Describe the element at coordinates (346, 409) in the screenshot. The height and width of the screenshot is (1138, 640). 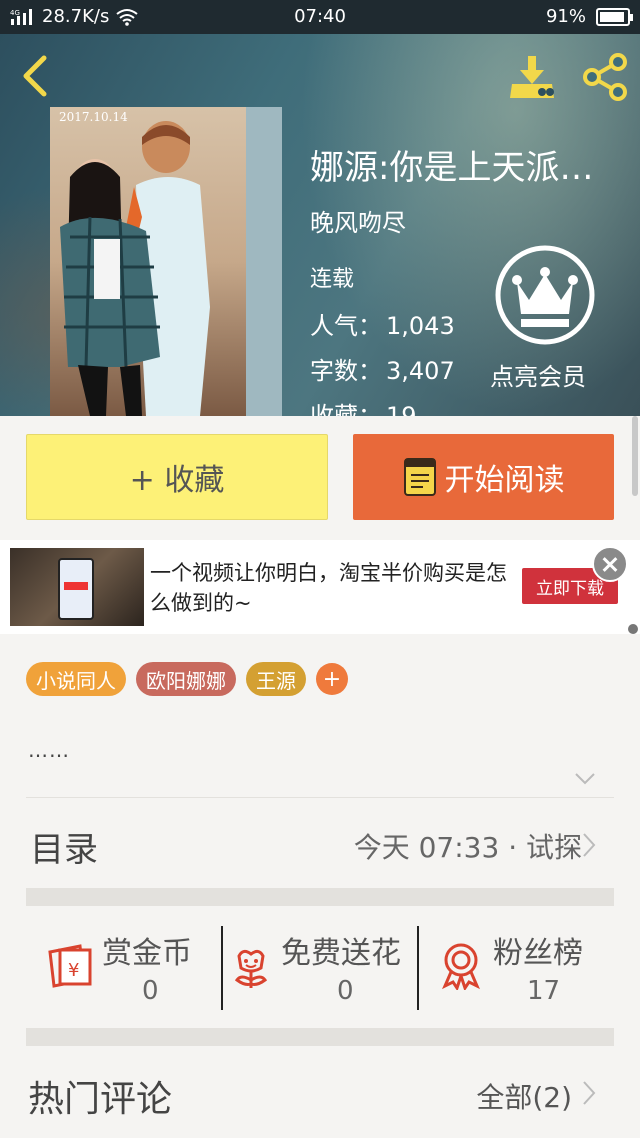
I see `favorites-label: 收藏：` at that location.